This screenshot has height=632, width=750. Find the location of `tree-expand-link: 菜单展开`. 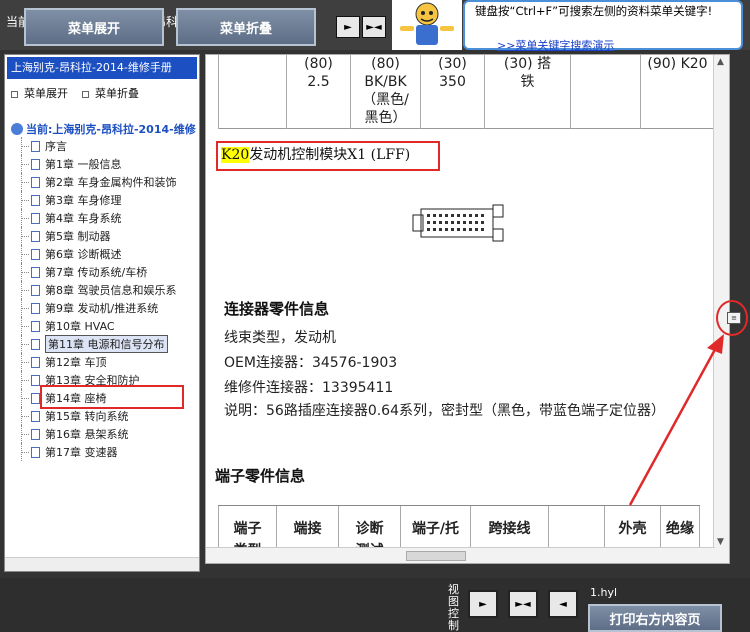

tree-expand-link: 菜单展开 is located at coordinates (39, 93).